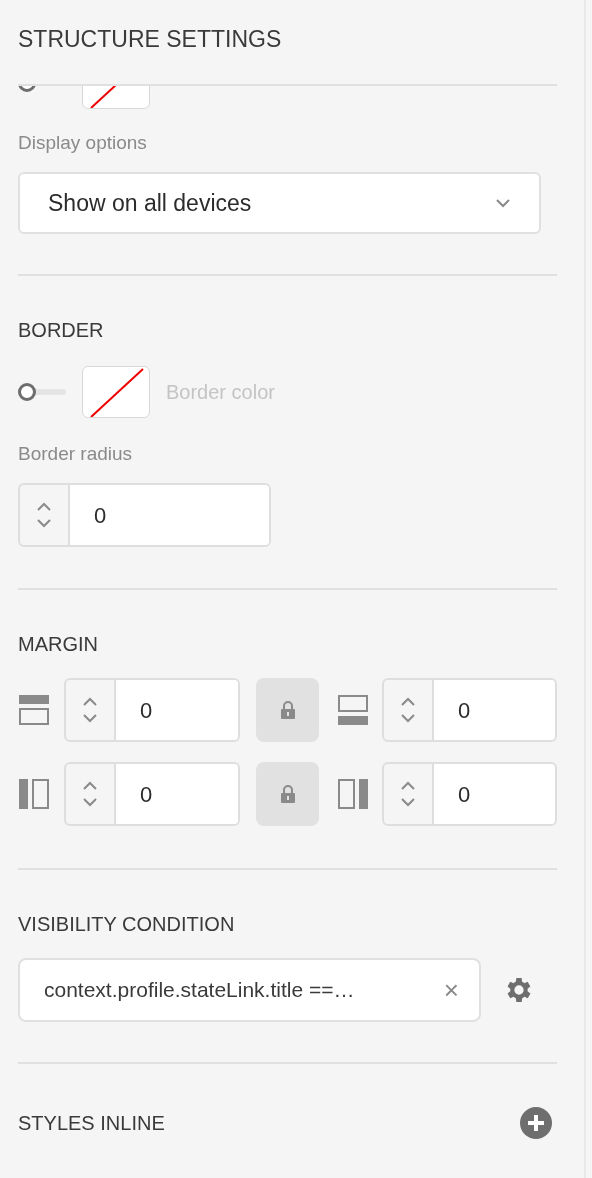 The height and width of the screenshot is (1178, 592). Describe the element at coordinates (150, 39) in the screenshot. I see `panel-title: STRUCTURE SETTINGS` at that location.